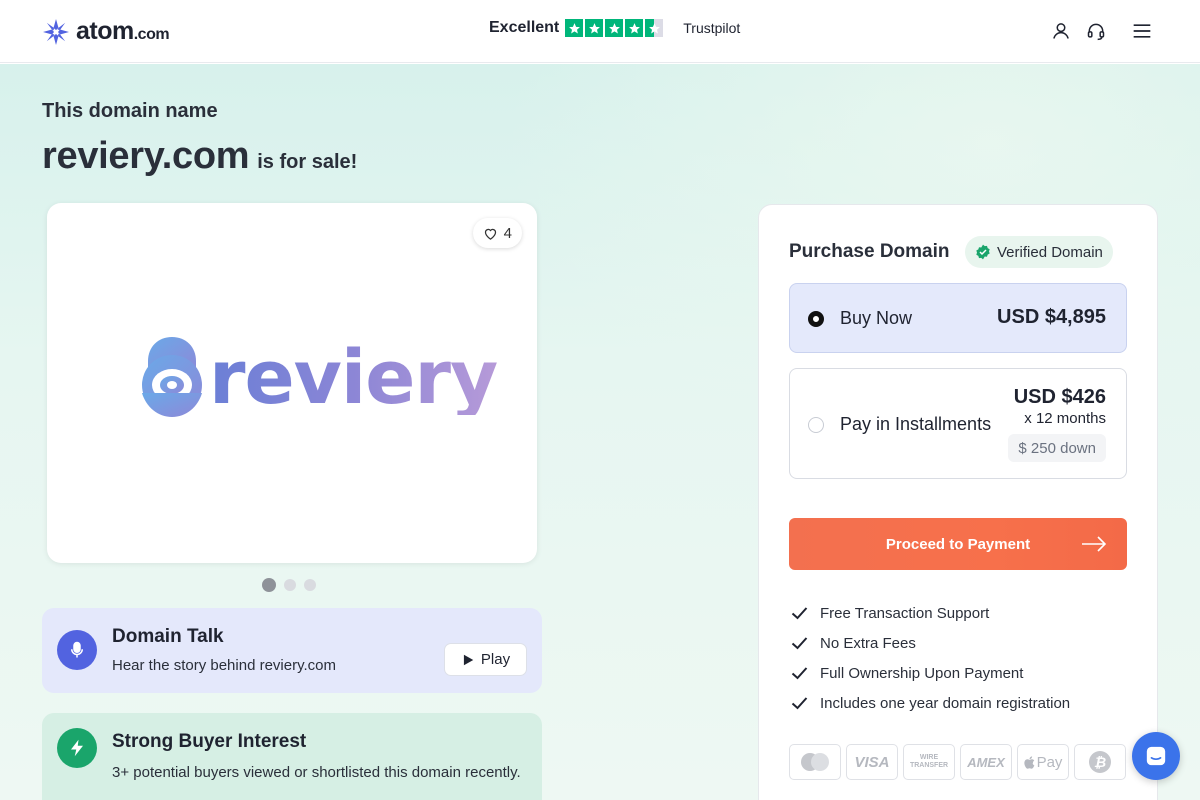 This screenshot has height=800, width=1200. What do you see at coordinates (876, 318) in the screenshot?
I see `buy-now-label: Buy Now` at bounding box center [876, 318].